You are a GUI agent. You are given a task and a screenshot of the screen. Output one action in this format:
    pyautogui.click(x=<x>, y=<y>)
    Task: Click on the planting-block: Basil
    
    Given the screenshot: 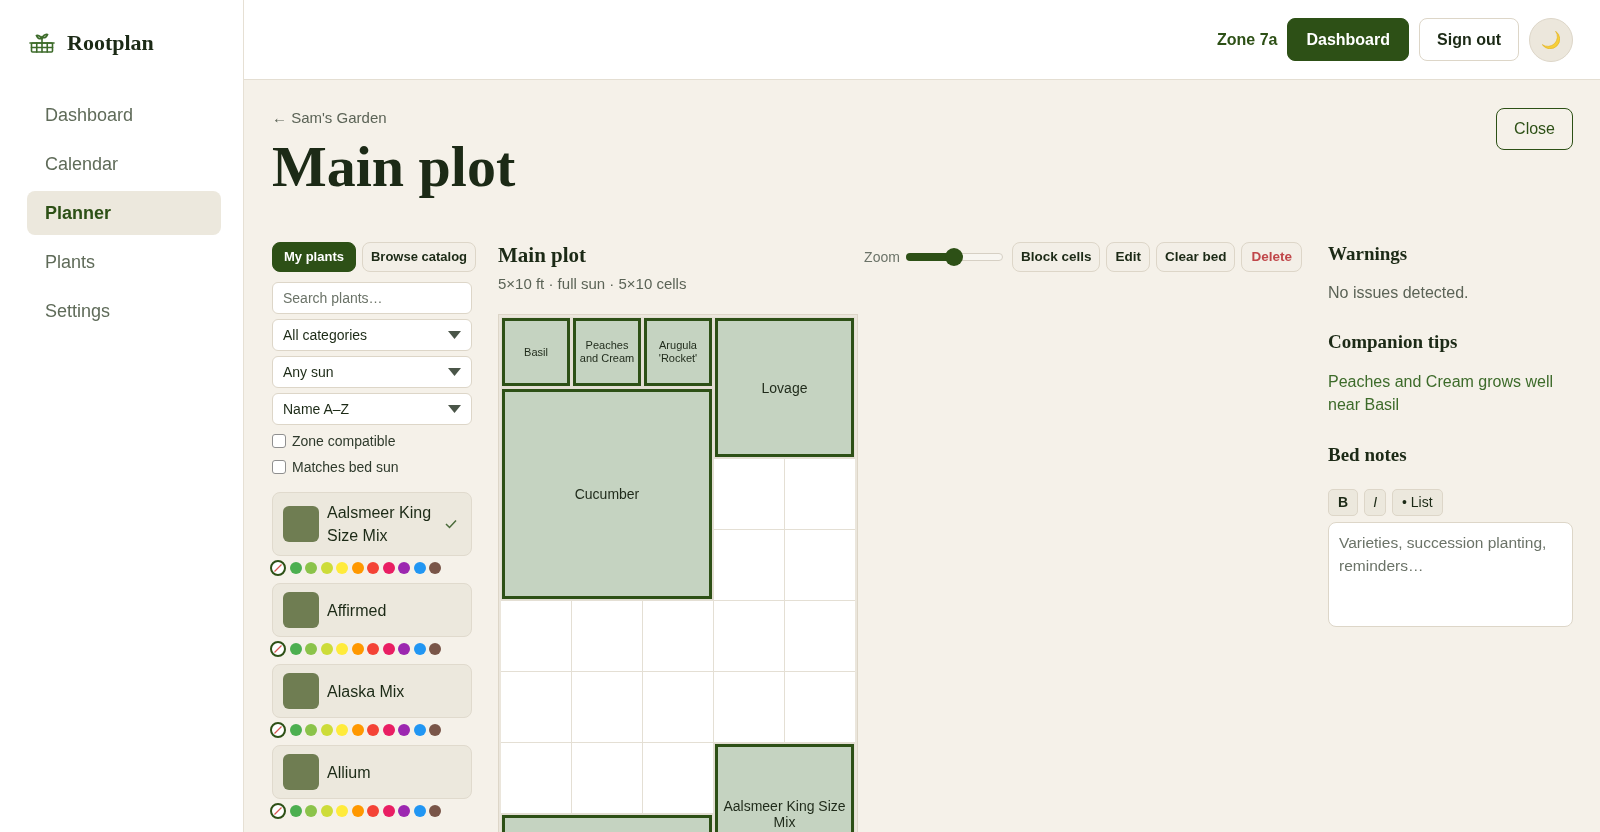 What is the action you would take?
    pyautogui.click(x=536, y=352)
    